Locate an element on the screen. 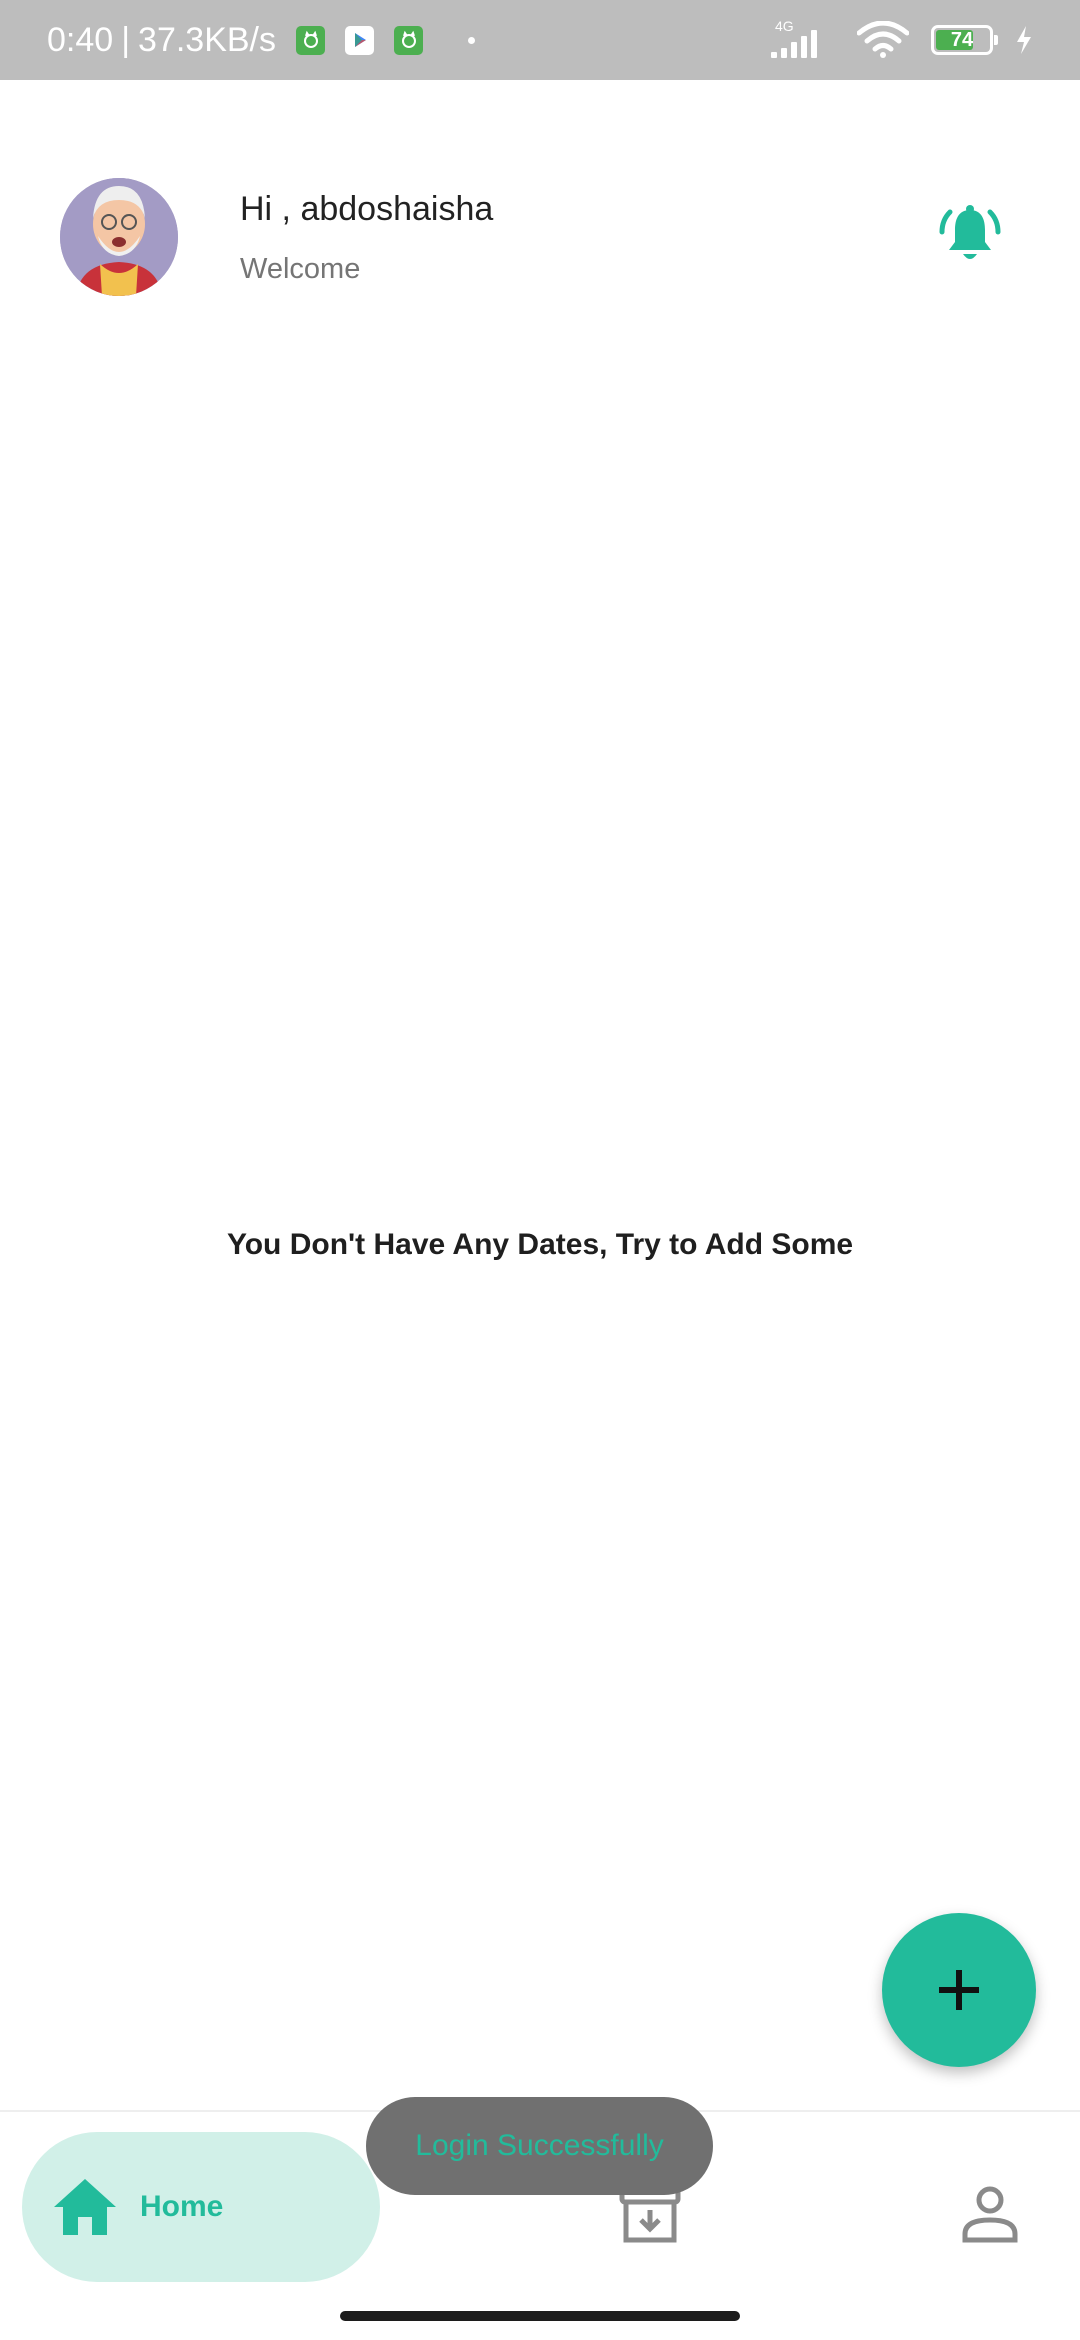 This screenshot has width=1080, height=2340. bell-ringing-icon is located at coordinates (970, 232).